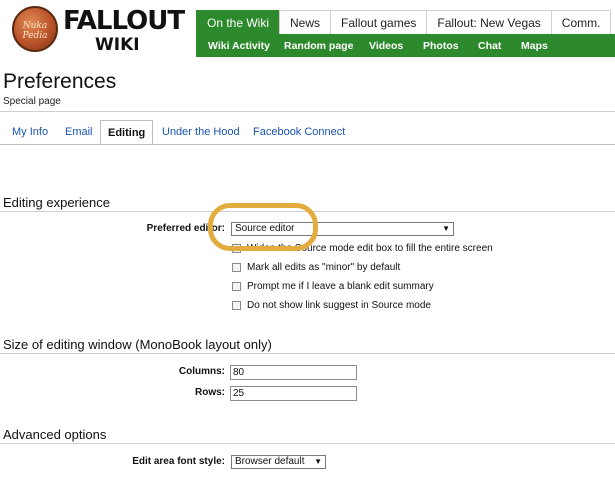  I want to click on sub-nav-wiki-activity: Wiki Activity, so click(246, 46).